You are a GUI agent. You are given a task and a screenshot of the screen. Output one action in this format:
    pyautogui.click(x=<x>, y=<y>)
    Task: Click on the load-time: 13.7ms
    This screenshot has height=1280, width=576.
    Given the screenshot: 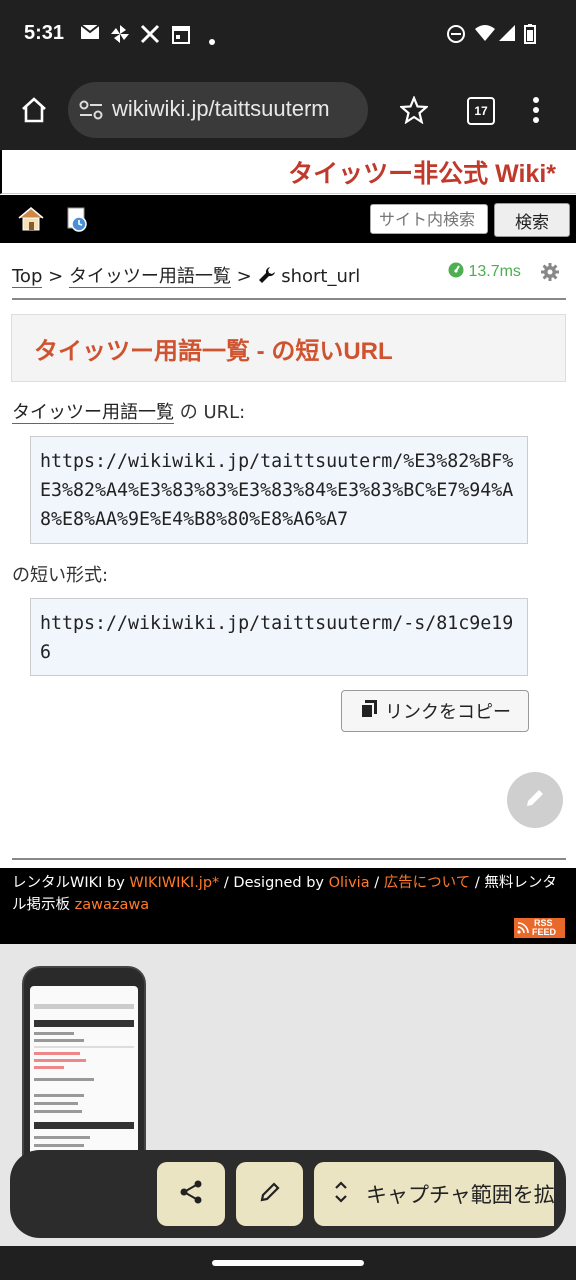 What is the action you would take?
    pyautogui.click(x=484, y=272)
    